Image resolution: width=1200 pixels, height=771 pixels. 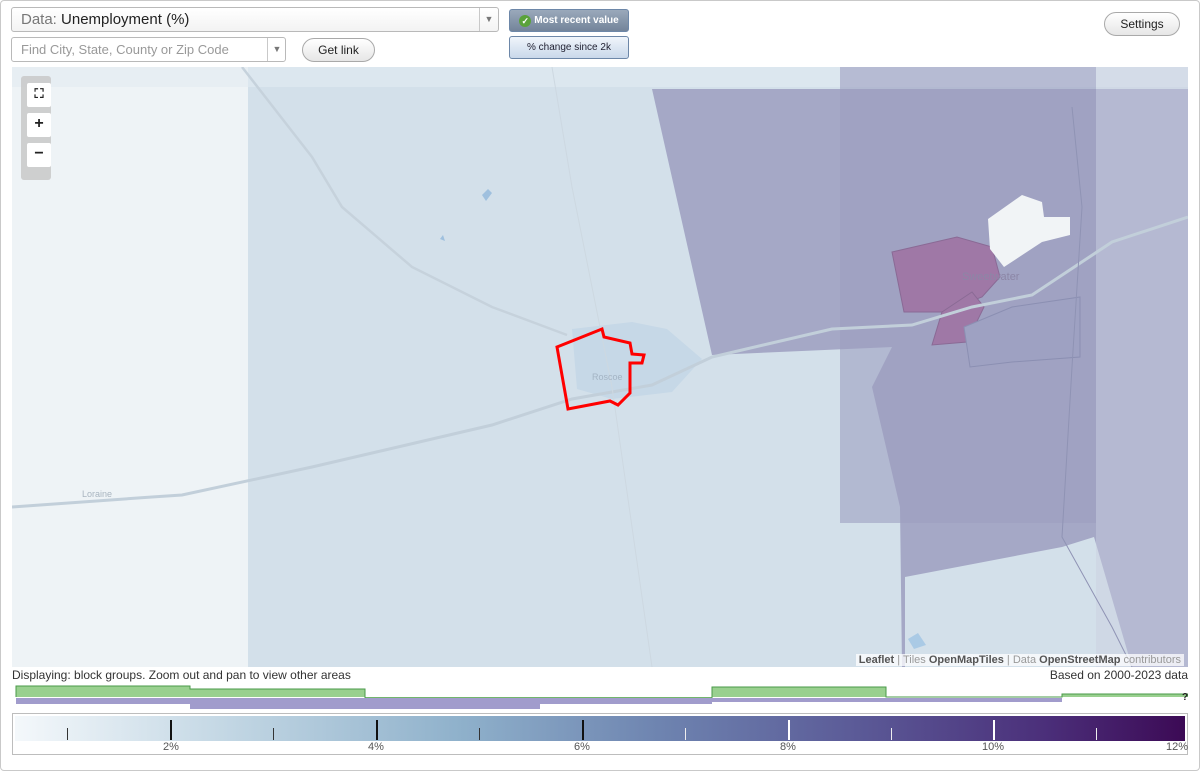 What do you see at coordinates (171, 747) in the screenshot?
I see `legend-label: 2%` at bounding box center [171, 747].